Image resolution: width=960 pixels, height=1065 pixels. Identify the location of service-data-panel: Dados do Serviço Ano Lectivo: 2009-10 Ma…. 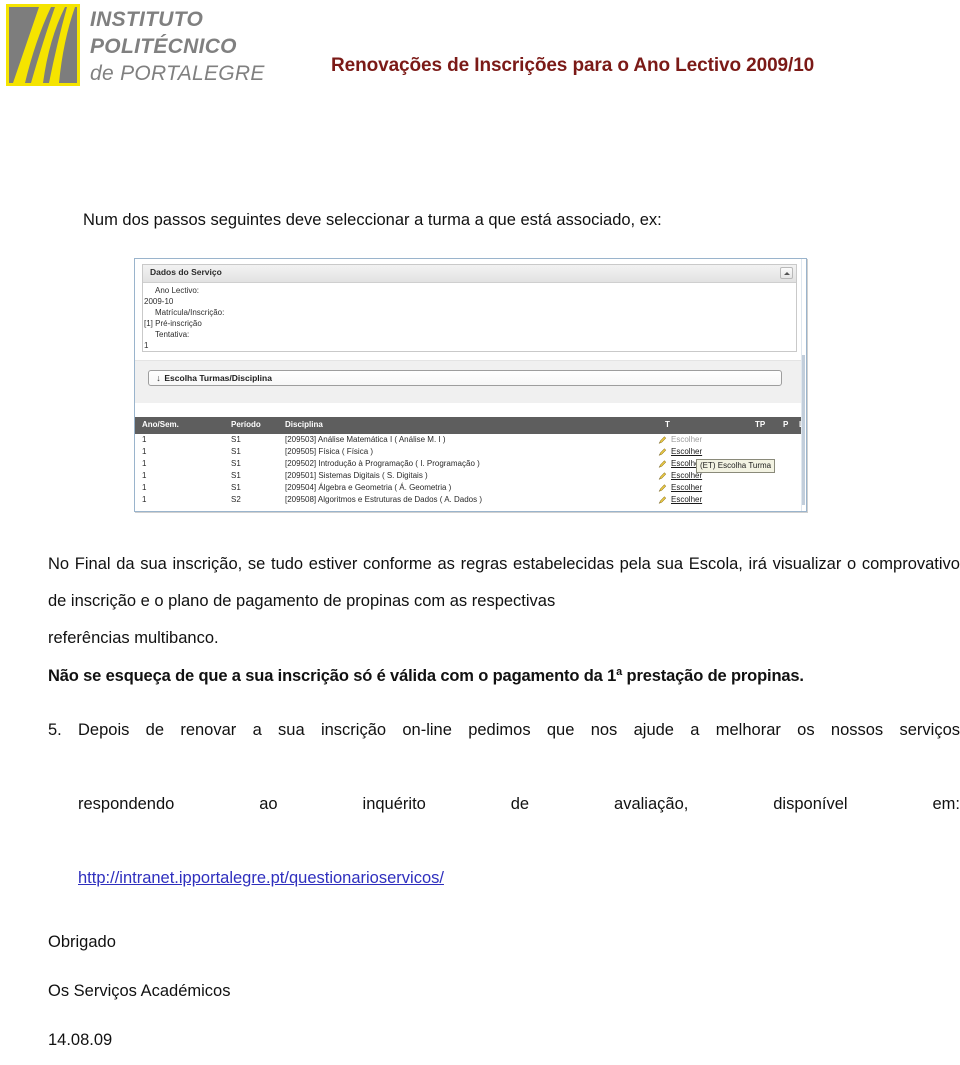
(469, 308).